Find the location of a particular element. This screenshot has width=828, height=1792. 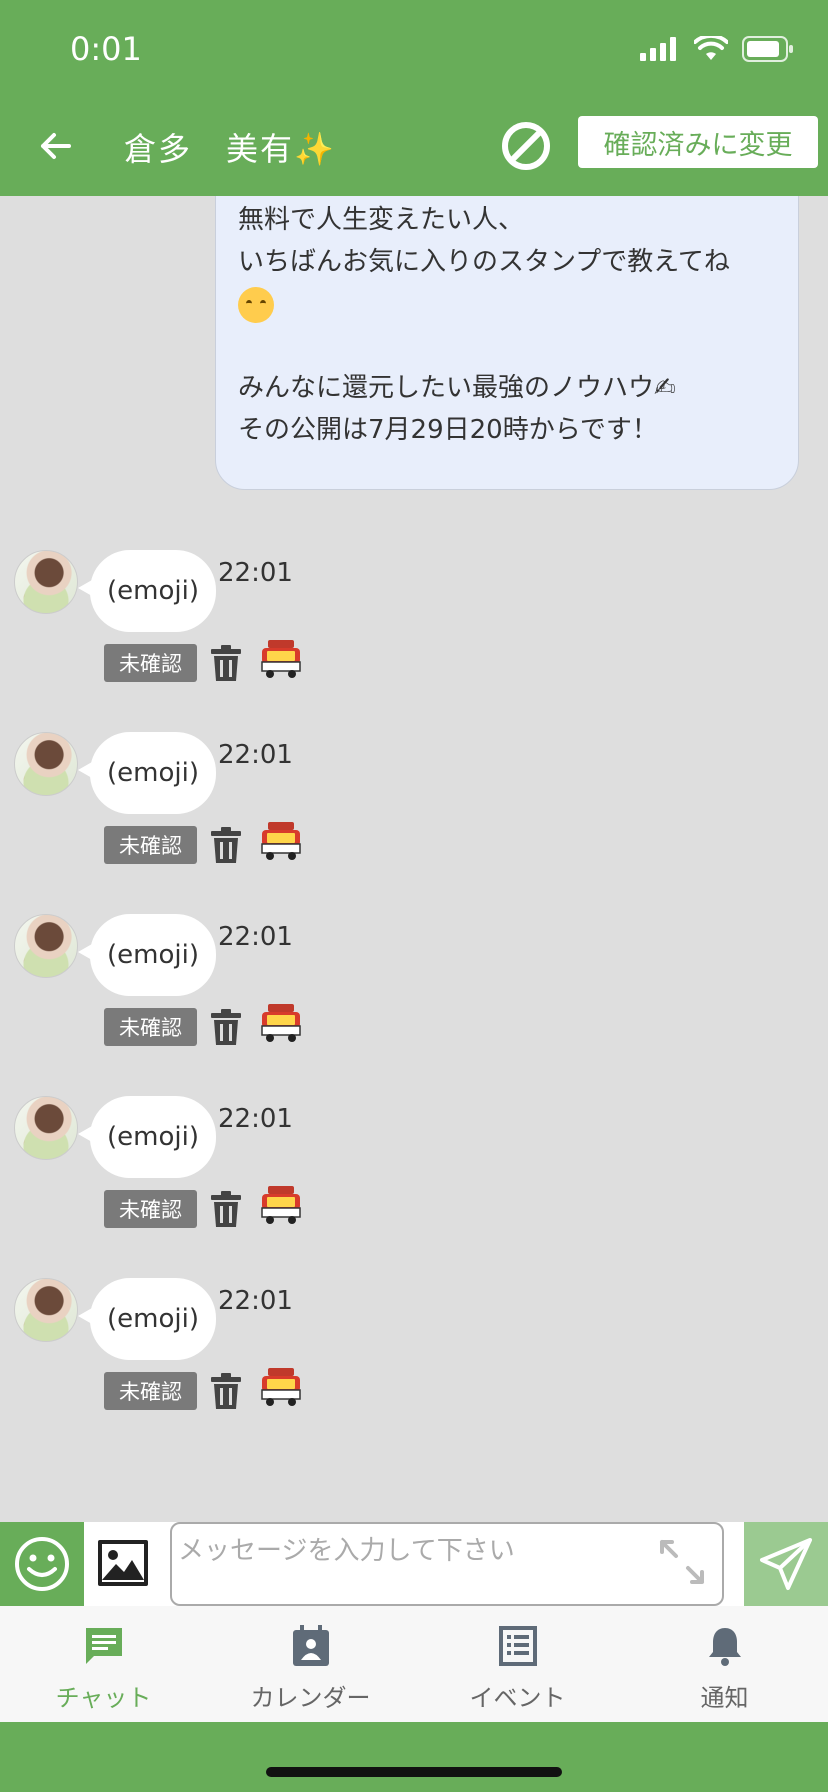

arrow-left-icon is located at coordinates (56, 146).